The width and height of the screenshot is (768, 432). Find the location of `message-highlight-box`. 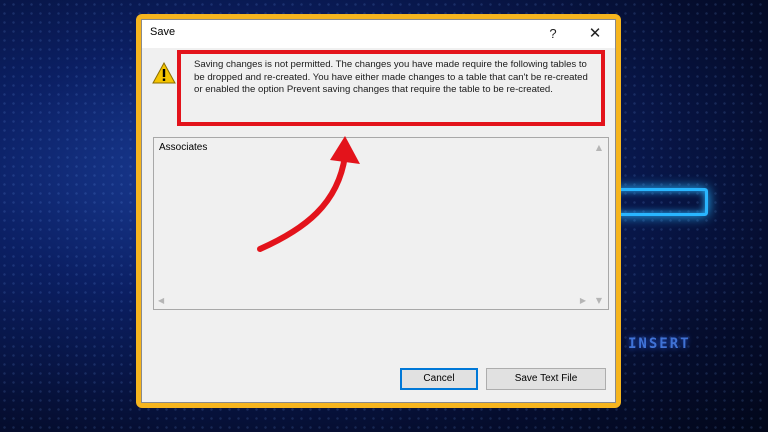

message-highlight-box is located at coordinates (391, 88).